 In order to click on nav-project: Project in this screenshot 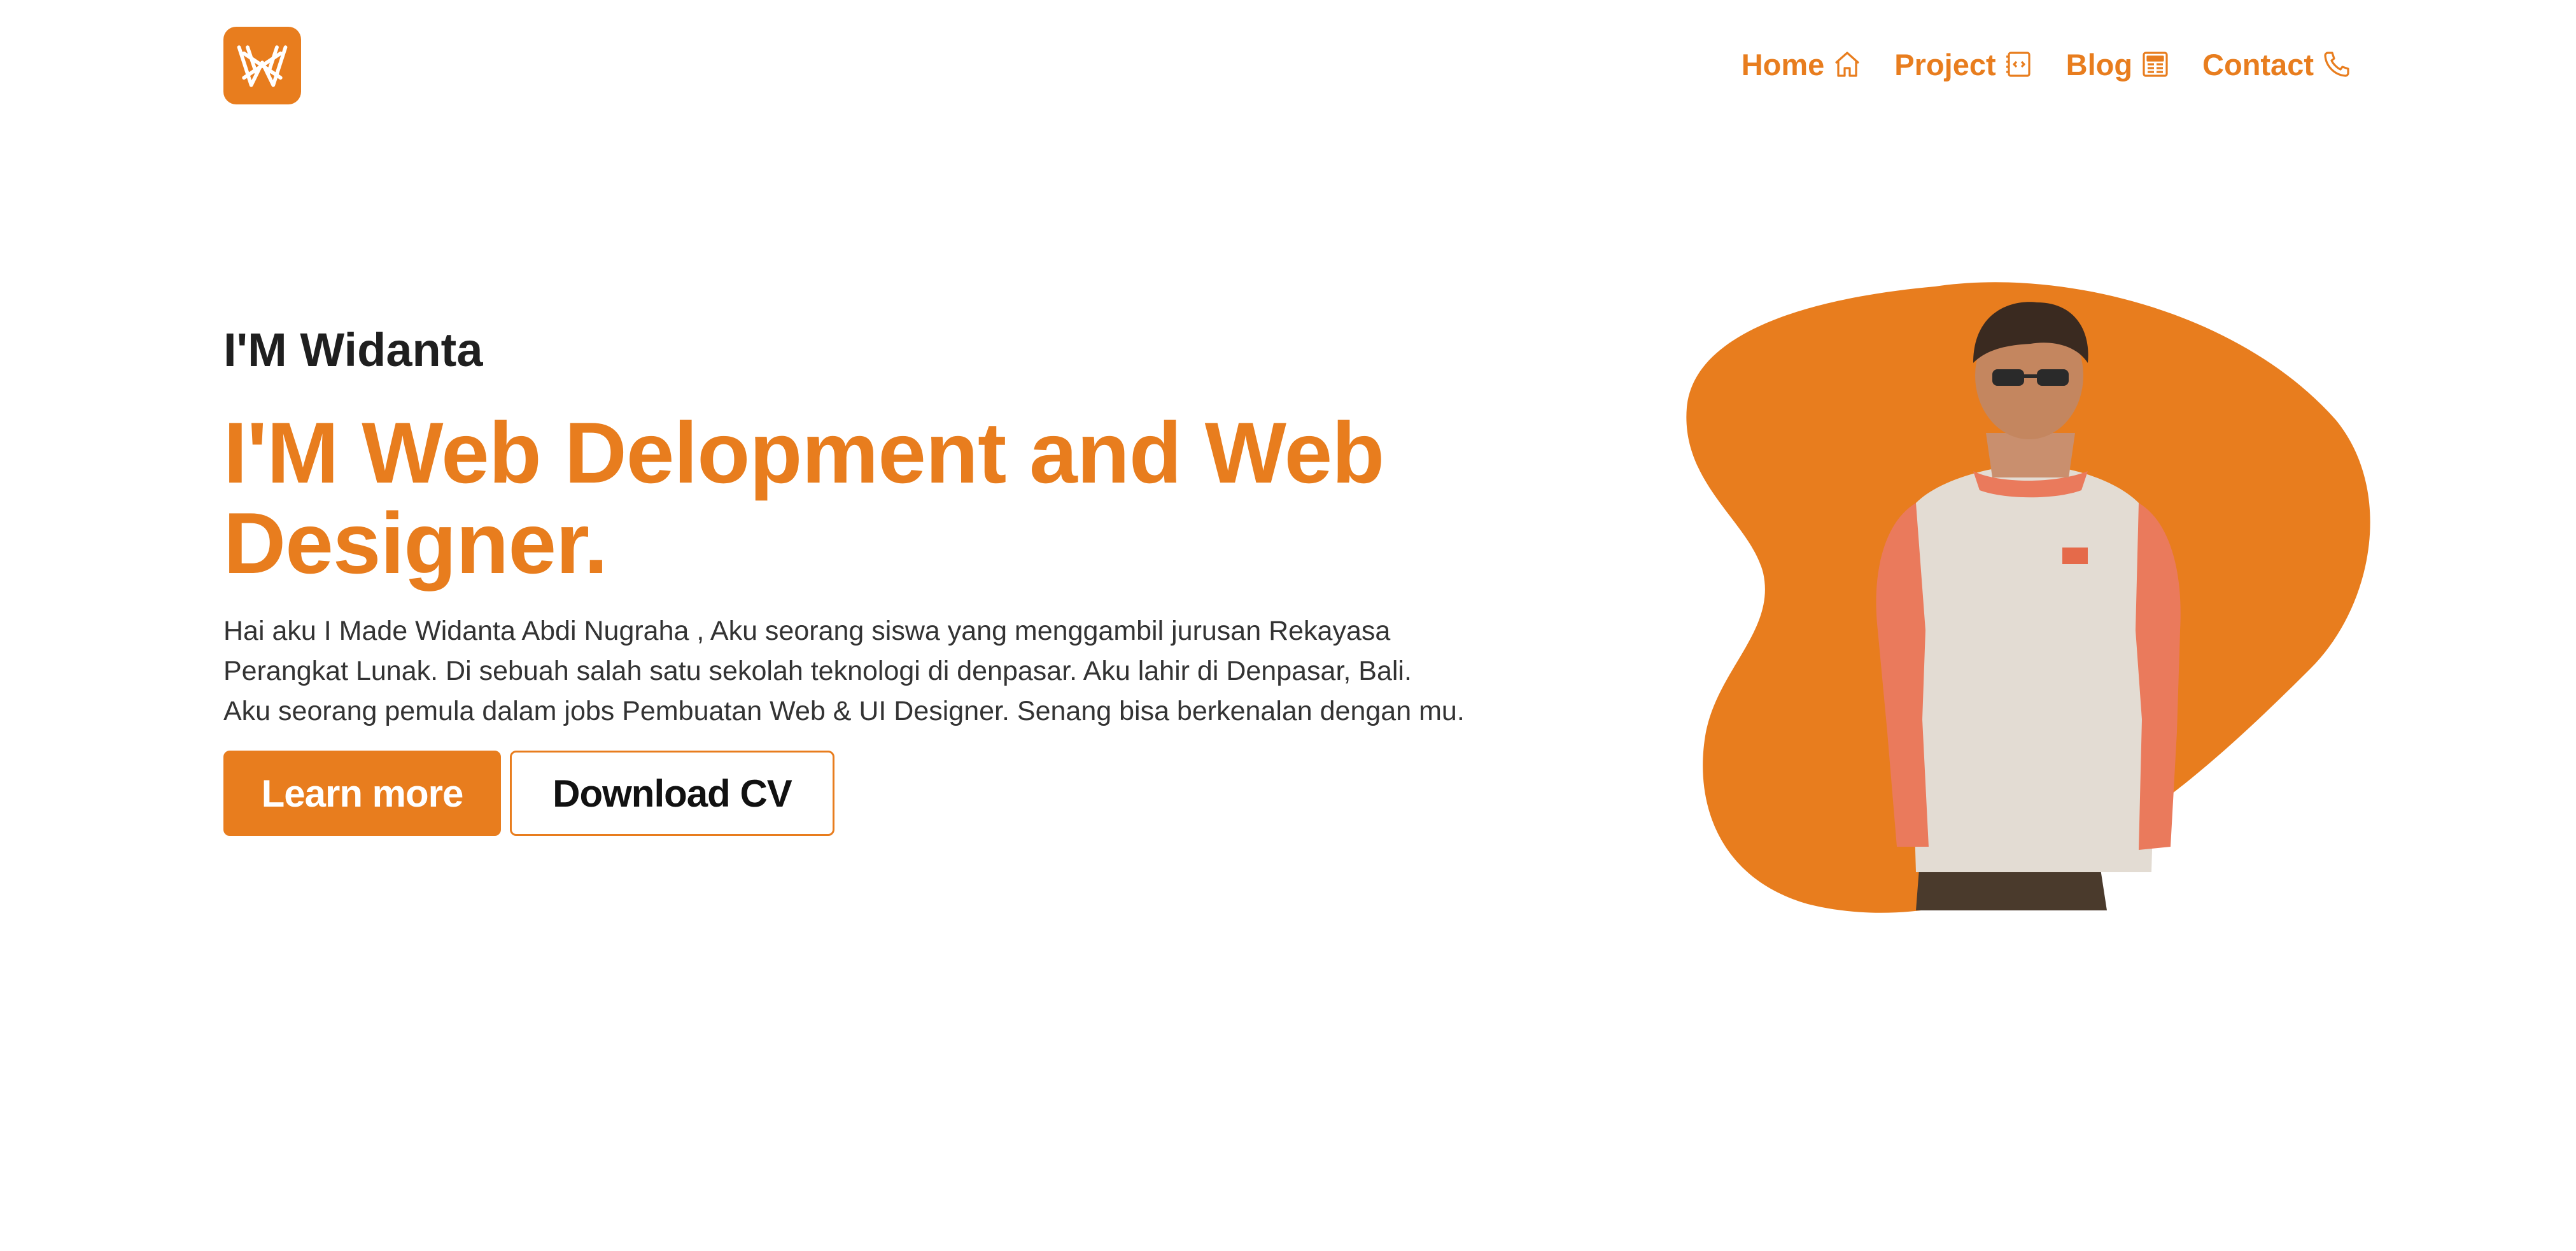, I will do `click(1964, 64)`.